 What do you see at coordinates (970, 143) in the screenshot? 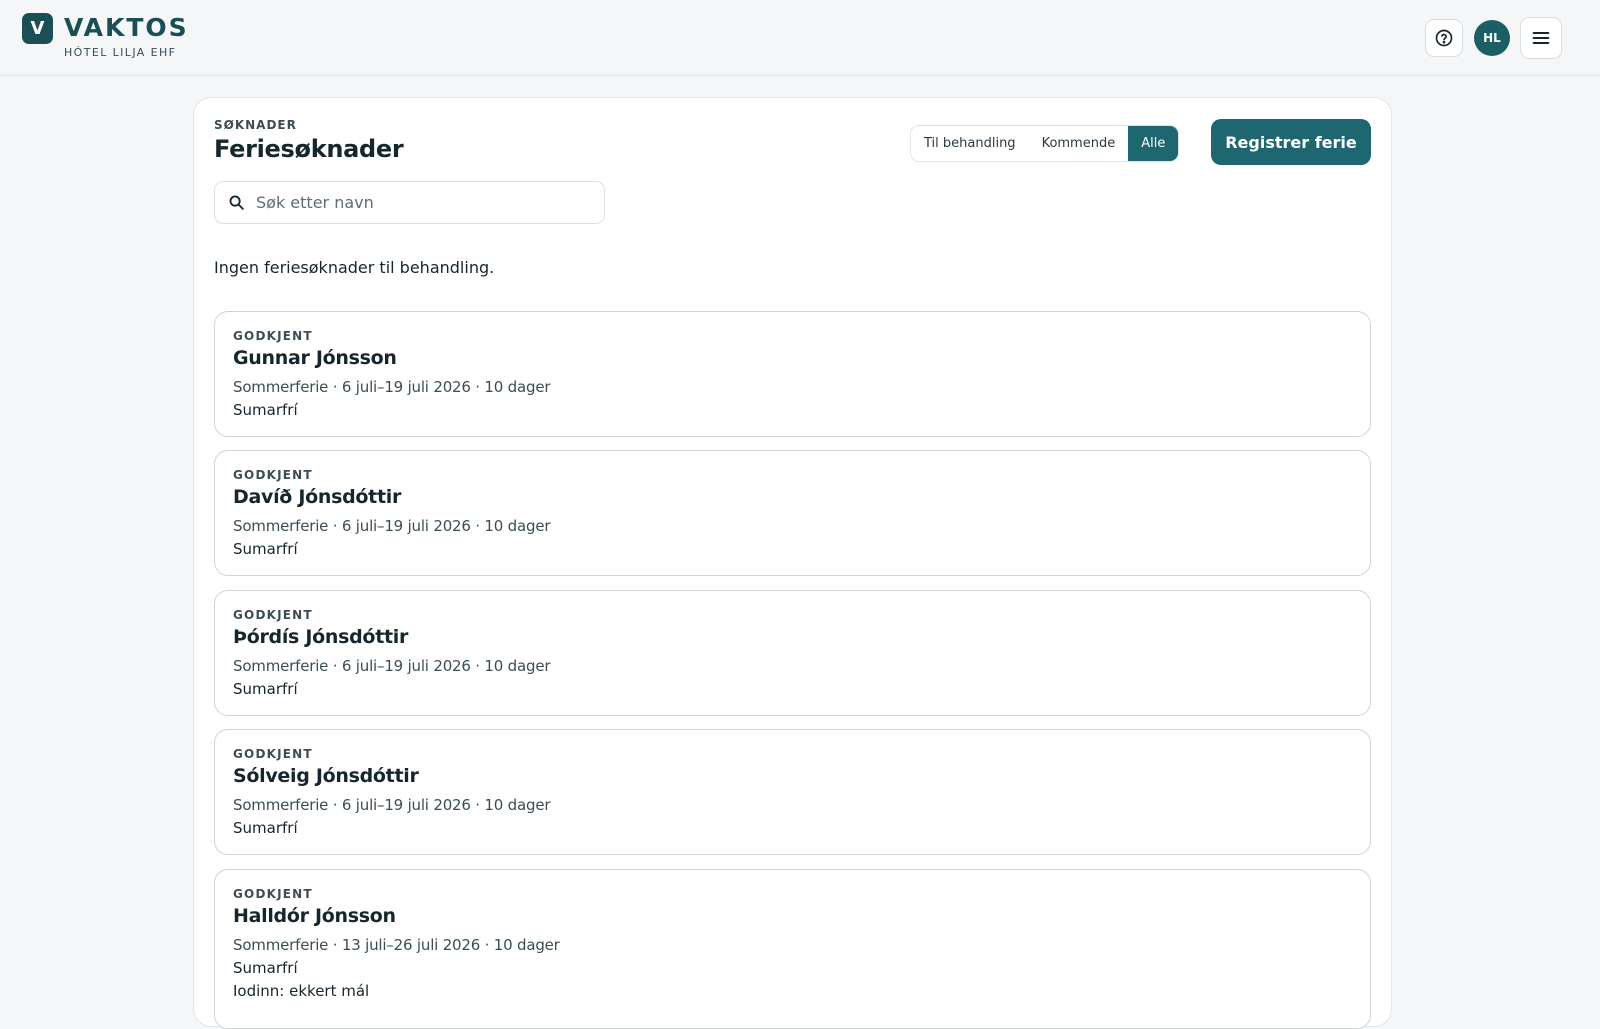
I see `filter-pending: Til behandling` at bounding box center [970, 143].